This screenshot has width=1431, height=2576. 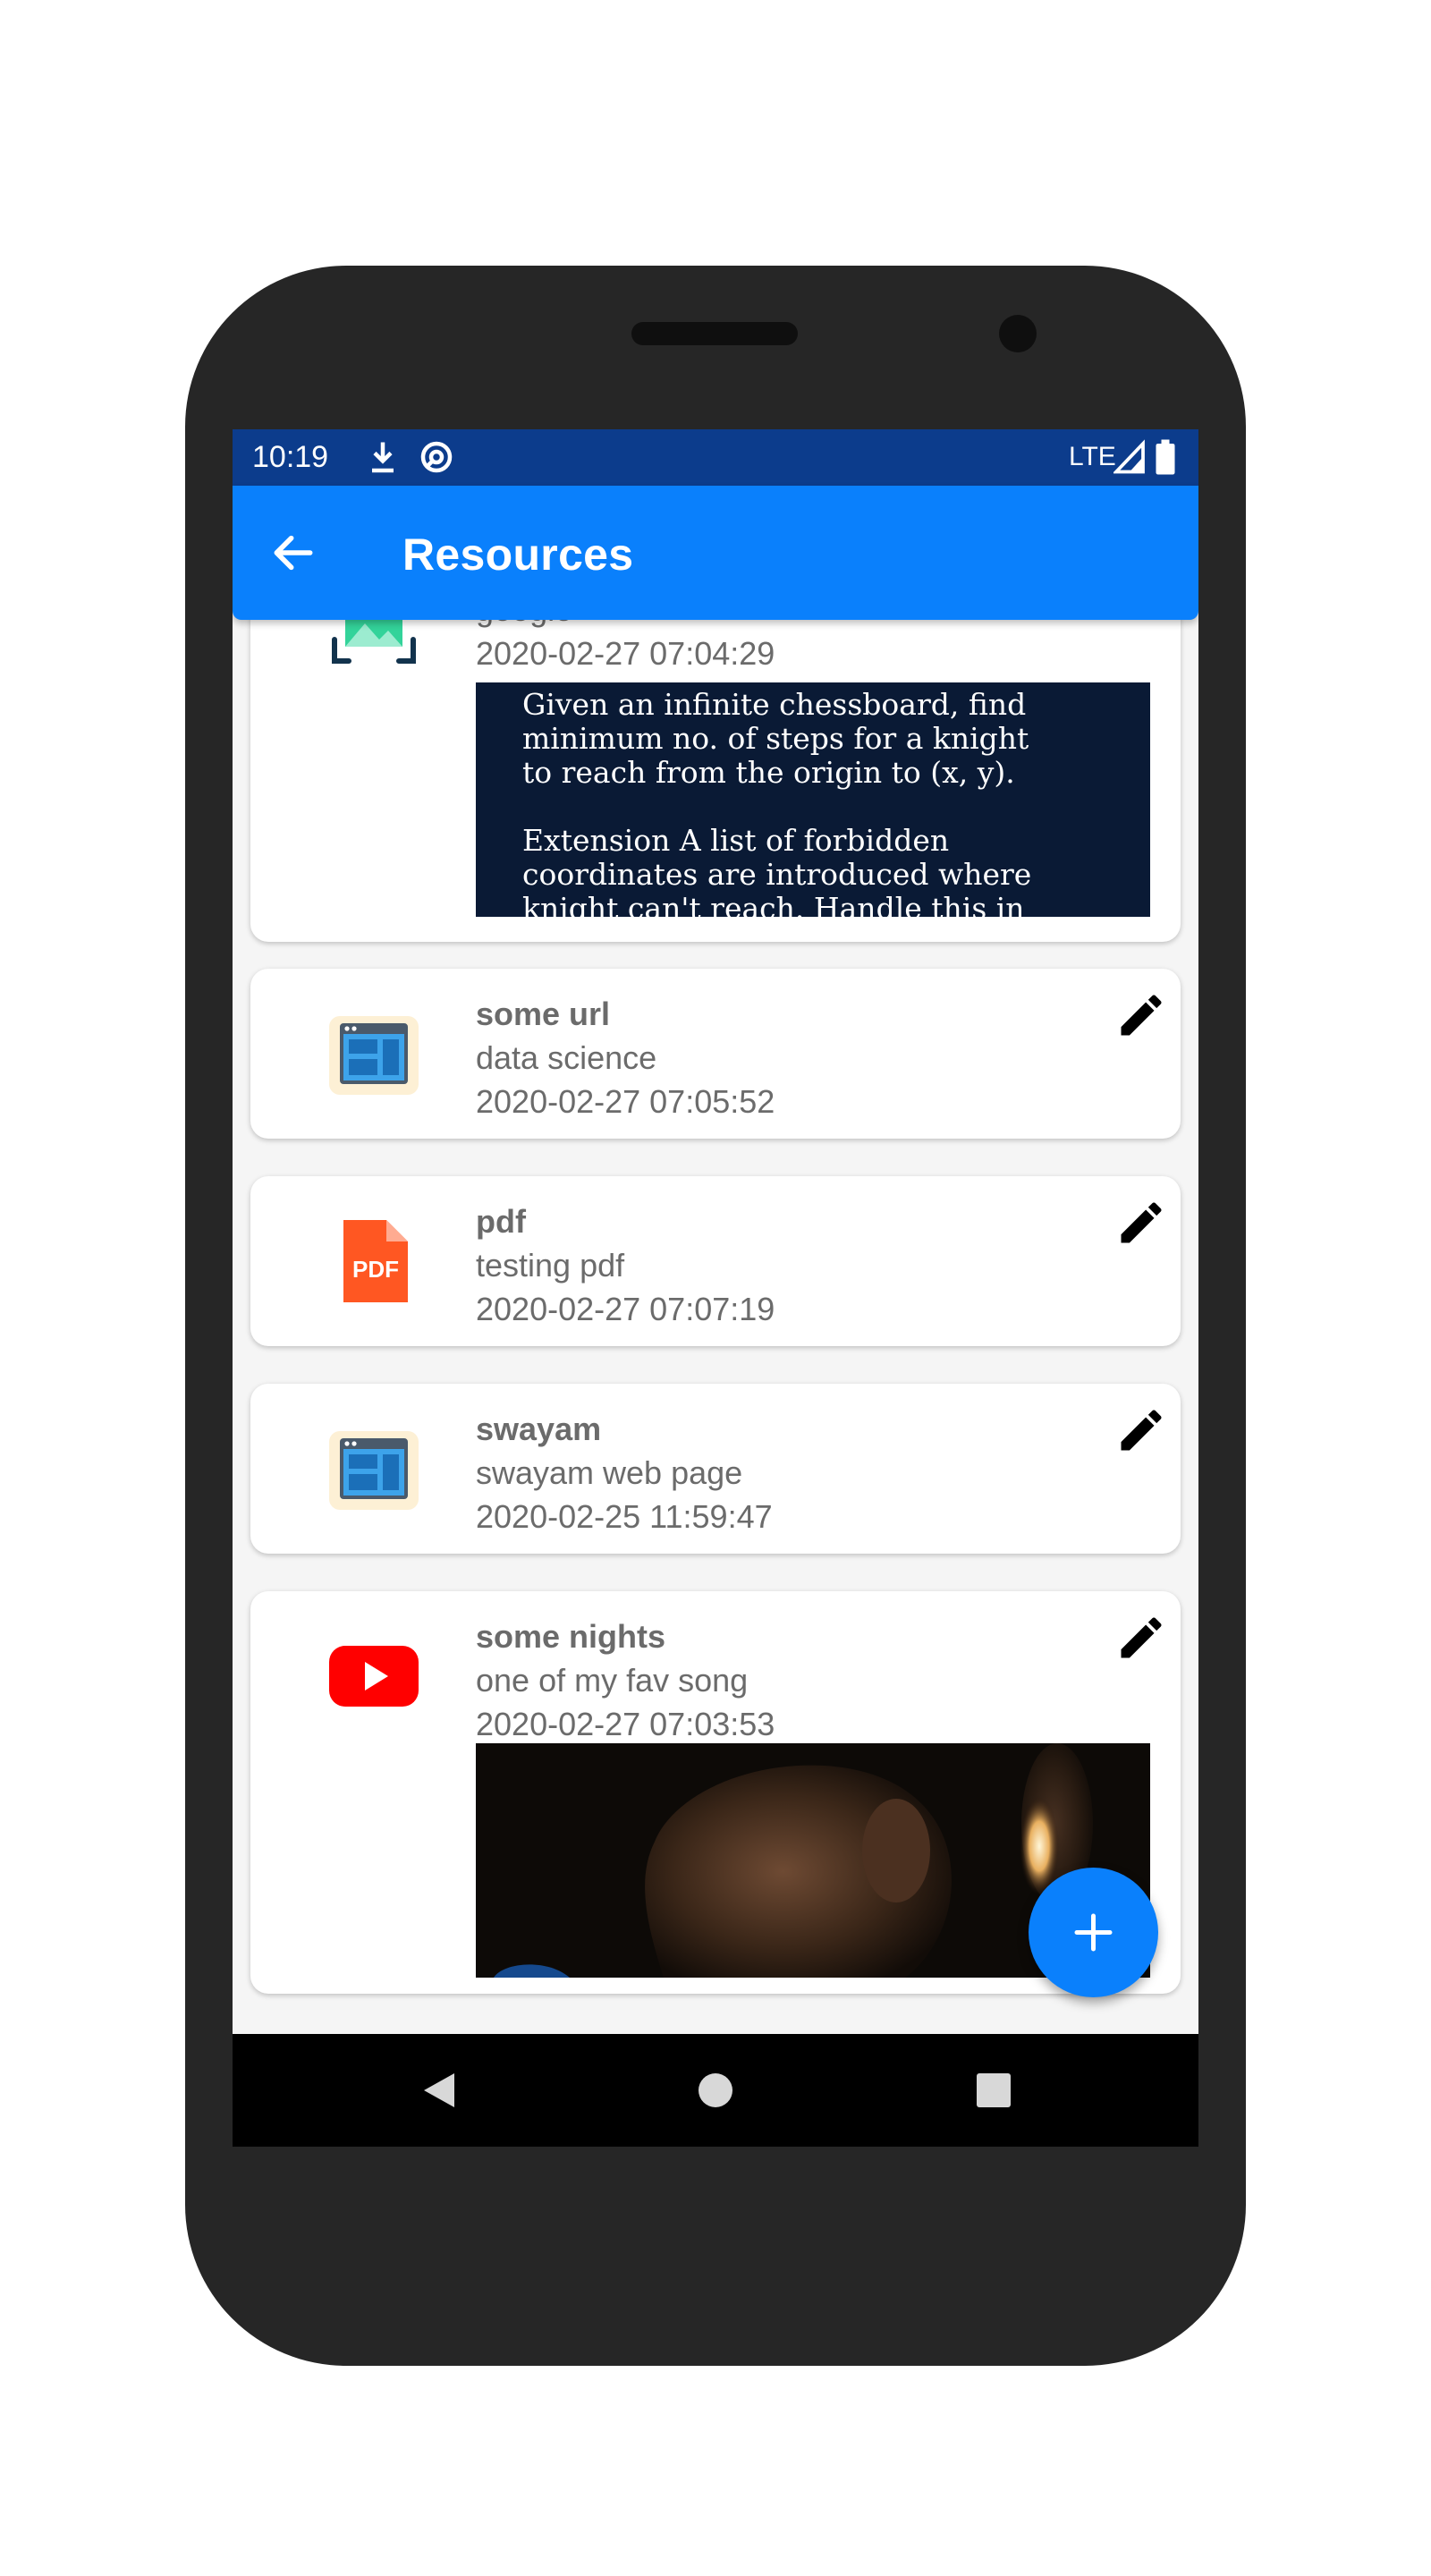 What do you see at coordinates (374, 1676) in the screenshot?
I see `youtube-icon` at bounding box center [374, 1676].